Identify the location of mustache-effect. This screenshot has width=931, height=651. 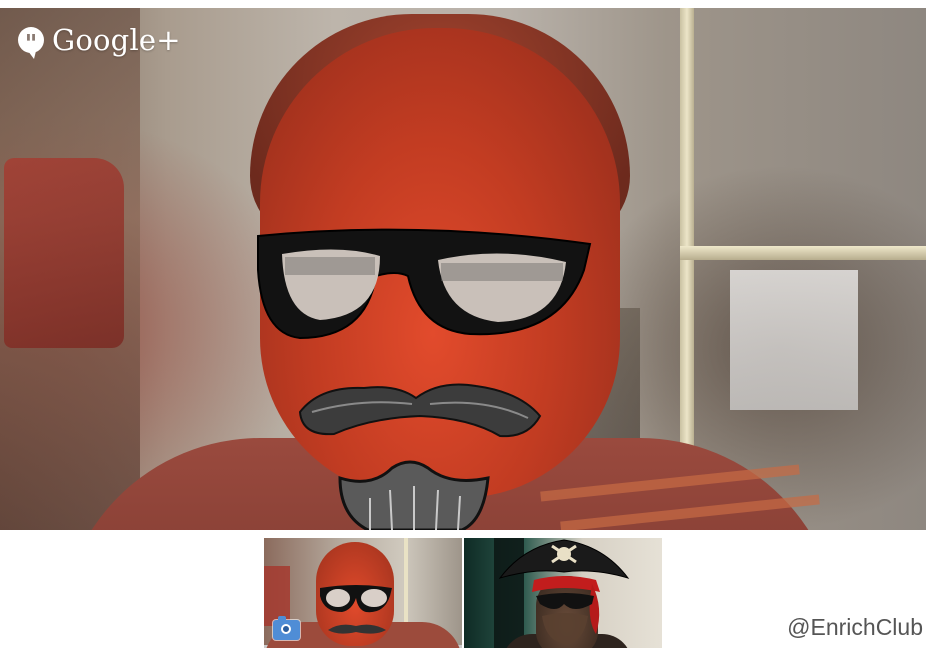
(420, 410).